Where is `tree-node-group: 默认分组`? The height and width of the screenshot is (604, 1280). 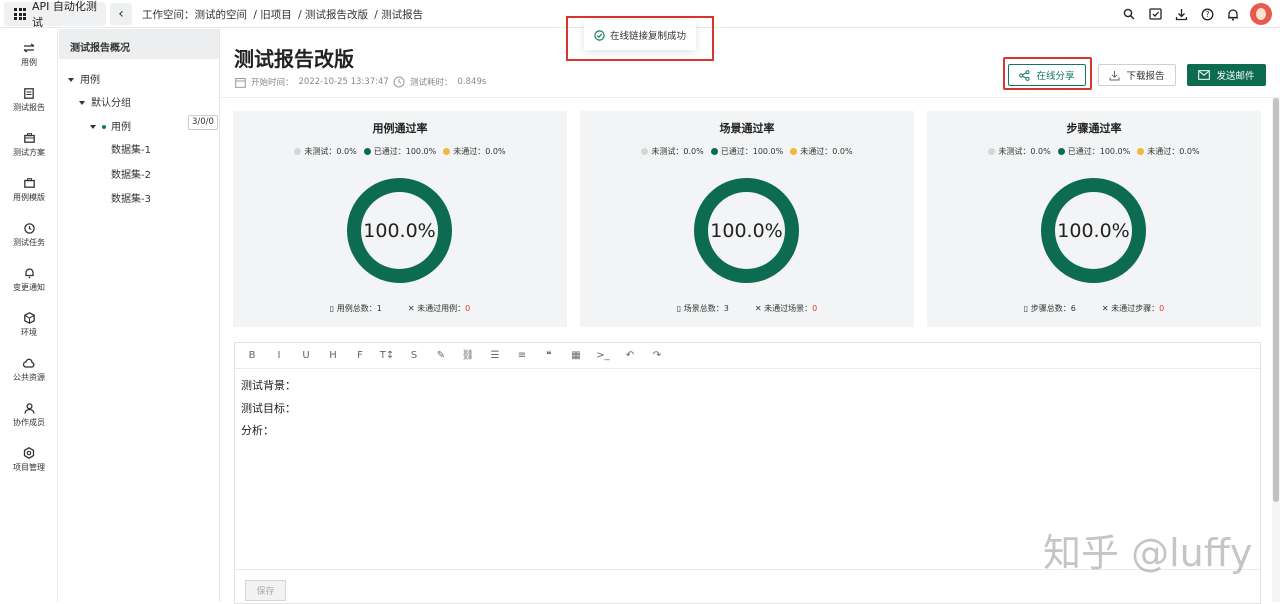
tree-node-group: 默认分组 is located at coordinates (105, 101).